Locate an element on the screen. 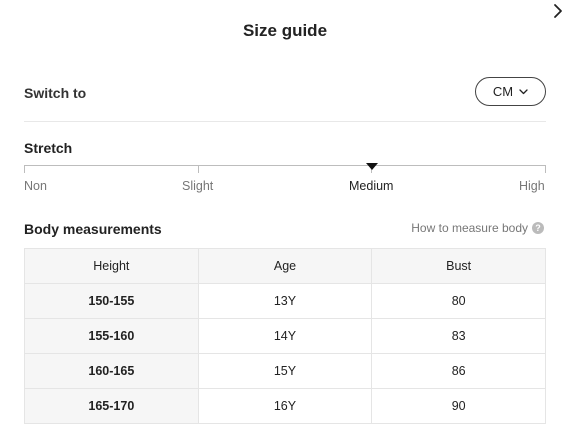  column-header-age: Age is located at coordinates (285, 266).